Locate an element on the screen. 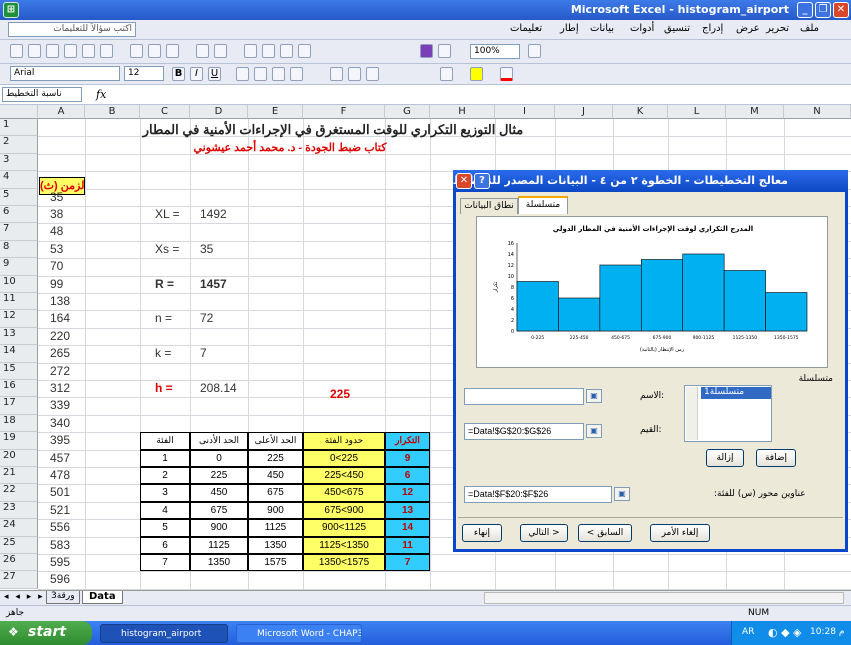  menu-help: تعليمات is located at coordinates (526, 28).